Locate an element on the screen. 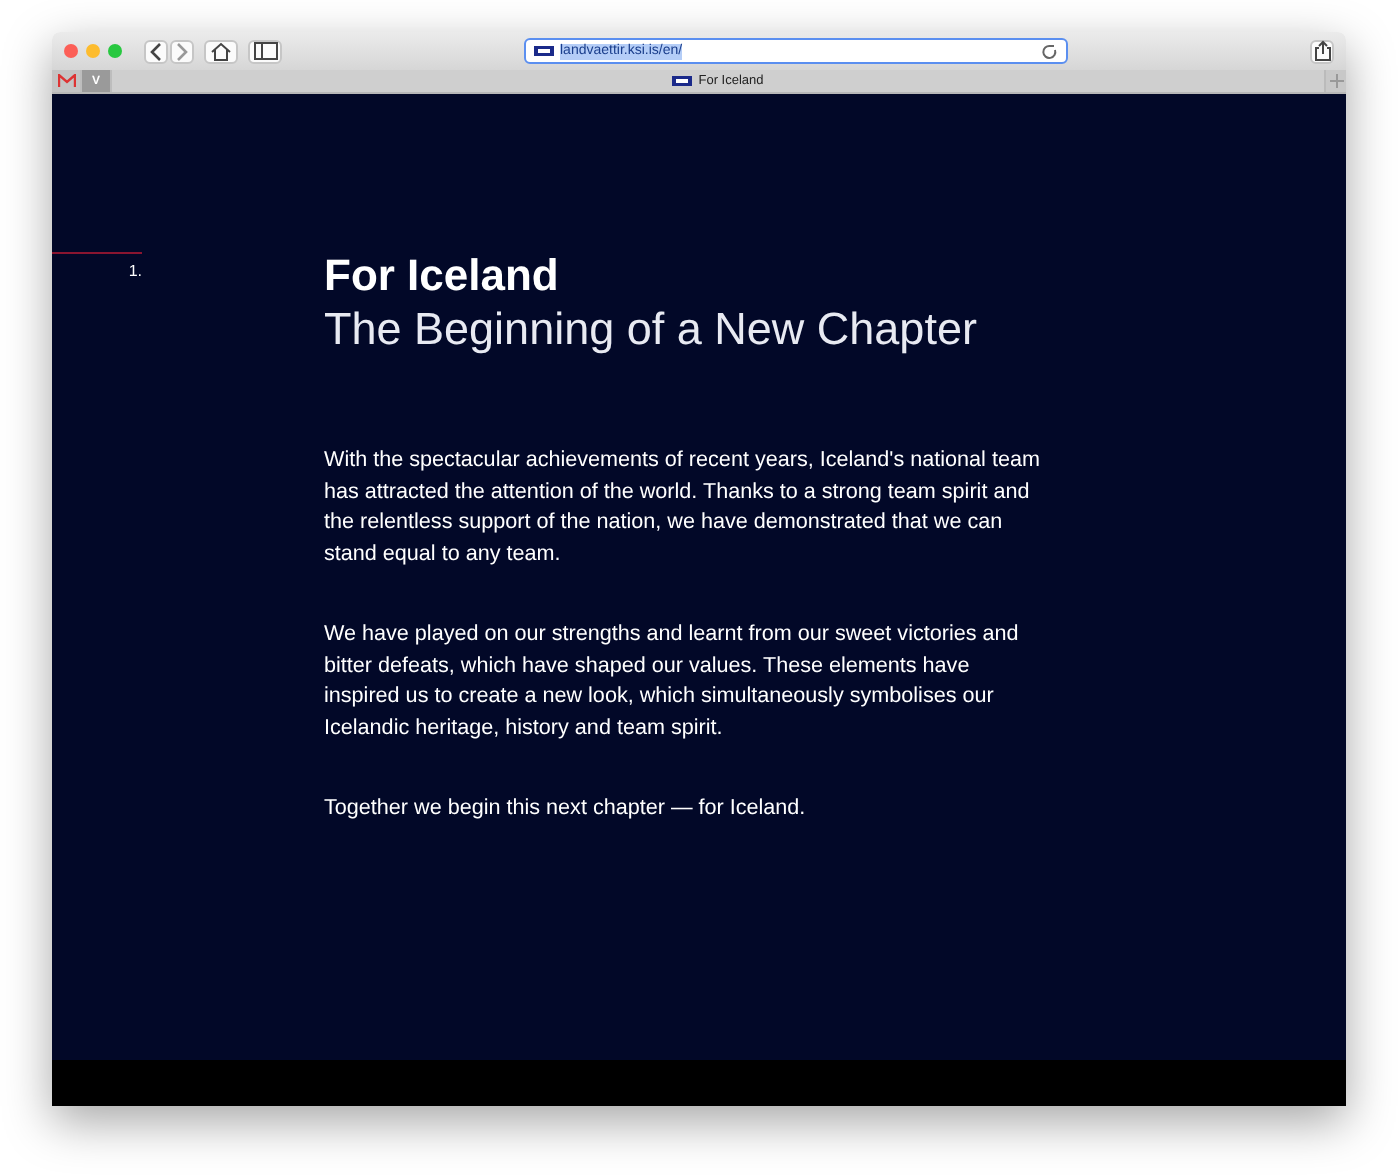 This screenshot has width=1398, height=1176. zoom-button is located at coordinates (115, 51).